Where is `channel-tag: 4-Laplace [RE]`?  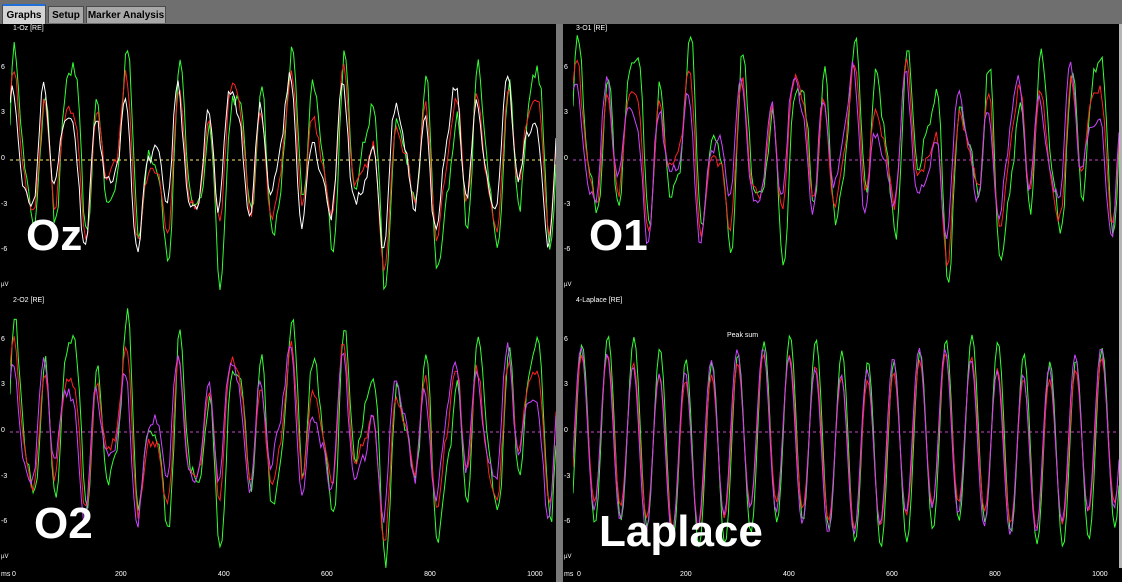
channel-tag: 4-Laplace [RE] is located at coordinates (599, 300).